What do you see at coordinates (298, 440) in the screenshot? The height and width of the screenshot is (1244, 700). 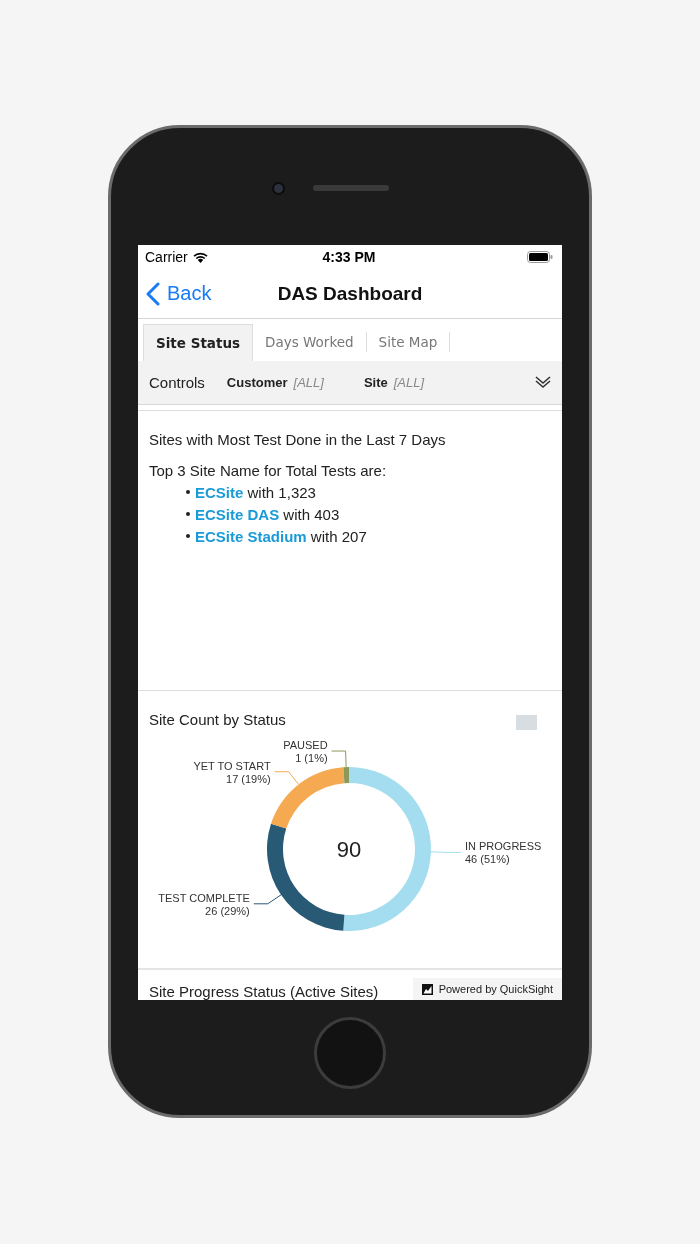 I see `panel-title: Sites with Most Test Done in the Last 7 Days` at bounding box center [298, 440].